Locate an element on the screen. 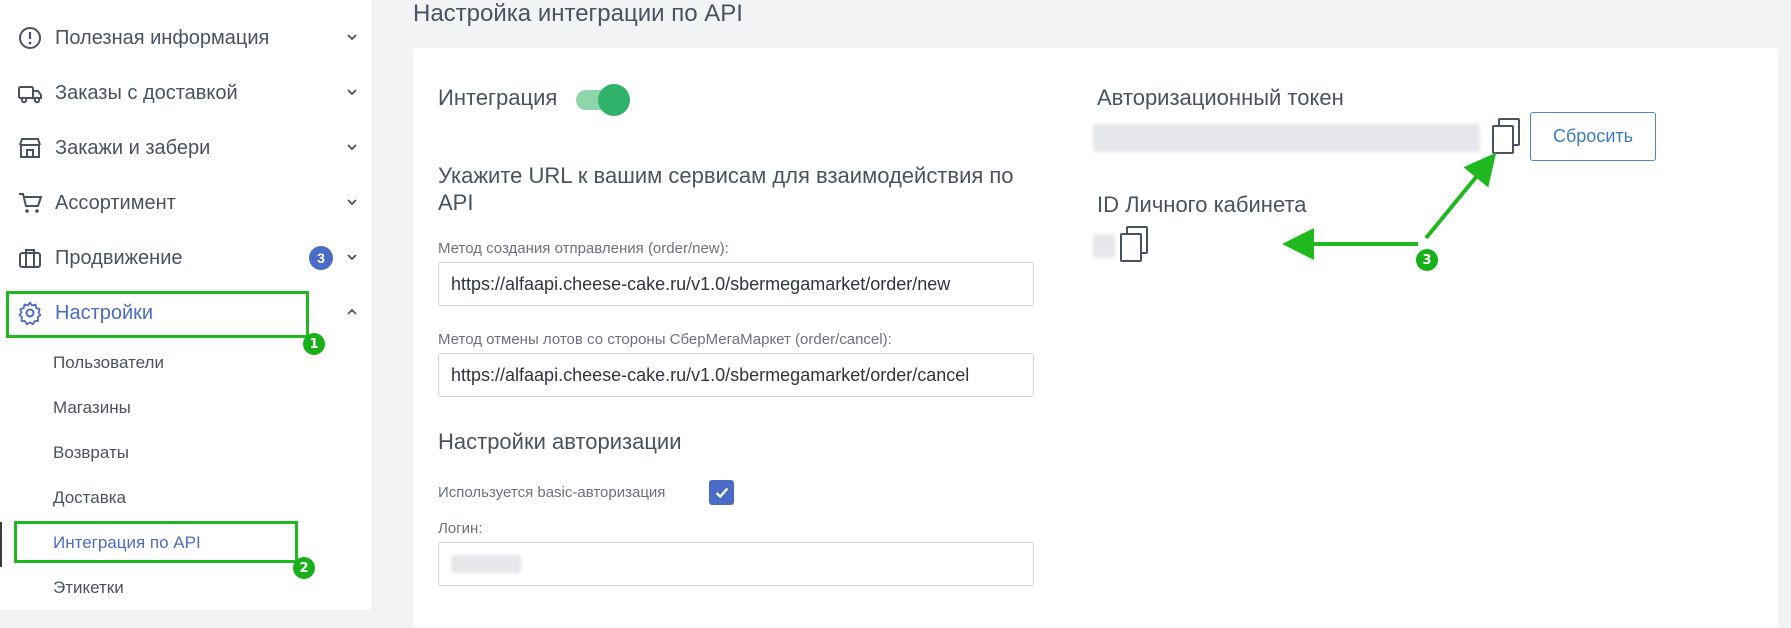  sidebar-item-label: Полезная информация is located at coordinates (162, 37).